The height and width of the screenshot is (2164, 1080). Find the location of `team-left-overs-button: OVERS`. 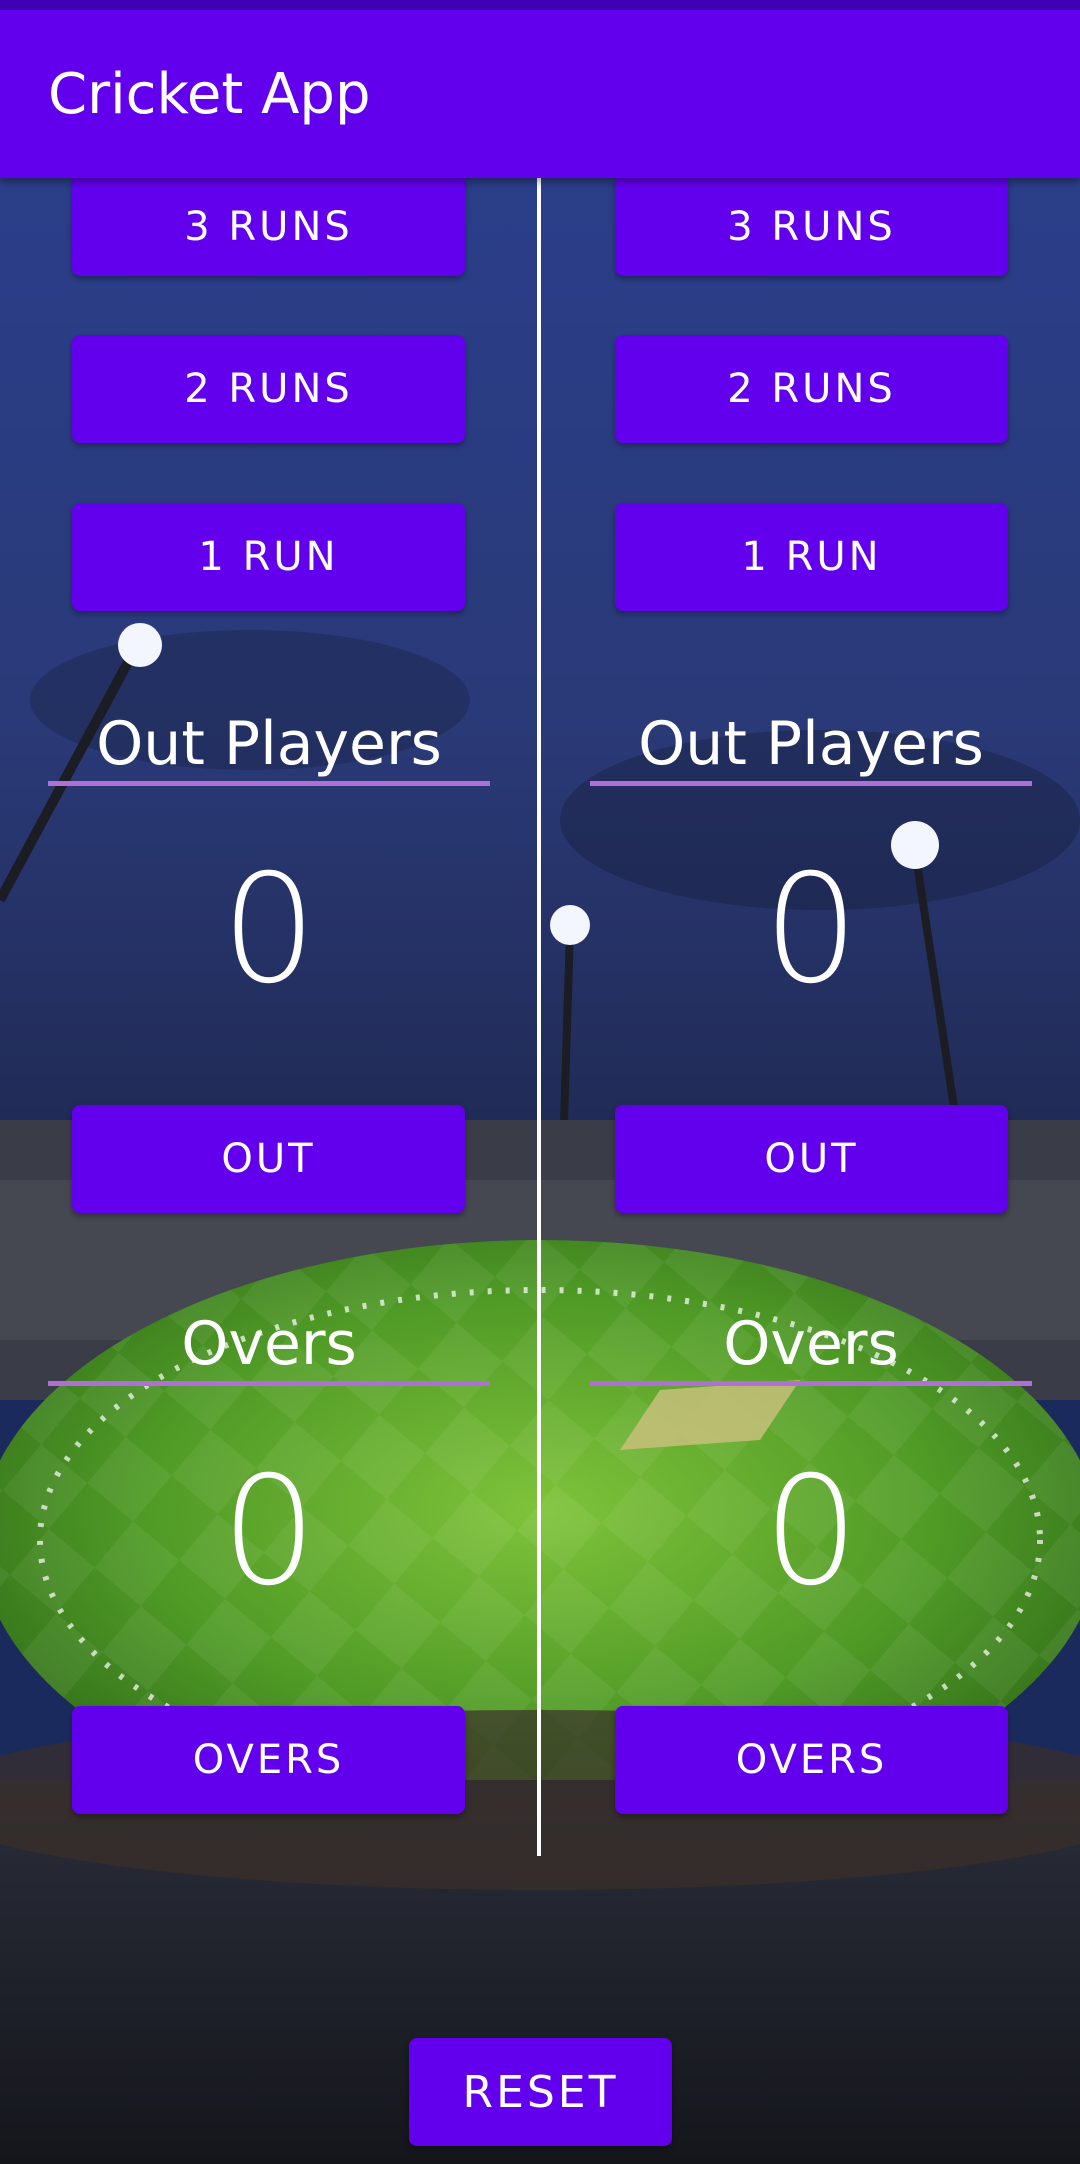

team-left-overs-button: OVERS is located at coordinates (268, 1760).